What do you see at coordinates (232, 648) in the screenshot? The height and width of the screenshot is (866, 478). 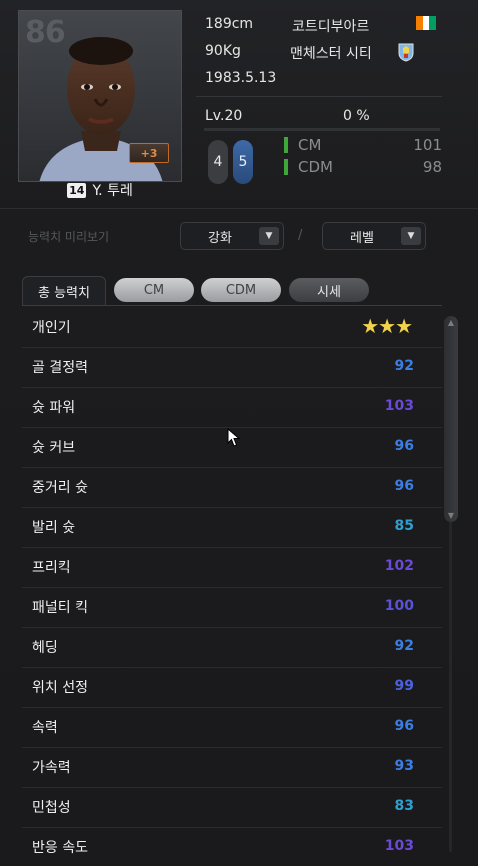 I see `stat-row: 헤딩 92` at bounding box center [232, 648].